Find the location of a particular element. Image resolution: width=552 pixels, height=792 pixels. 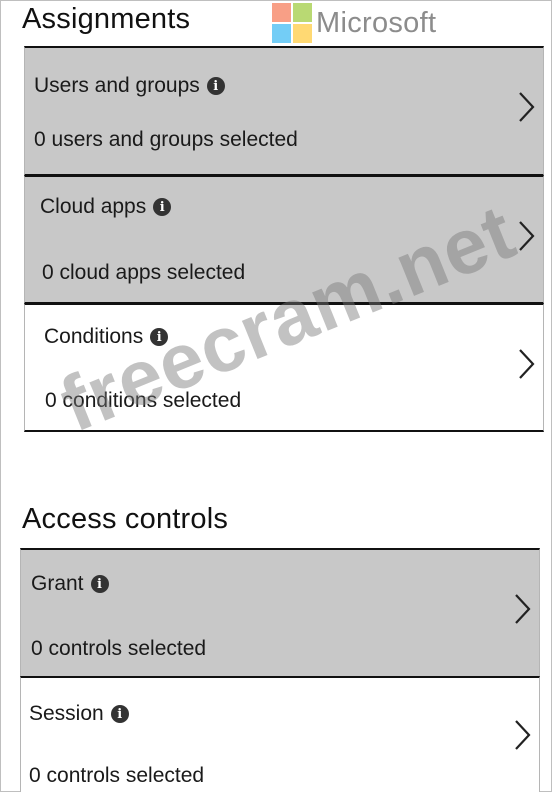

conditions-label-wrap: Conditions i is located at coordinates (106, 337).